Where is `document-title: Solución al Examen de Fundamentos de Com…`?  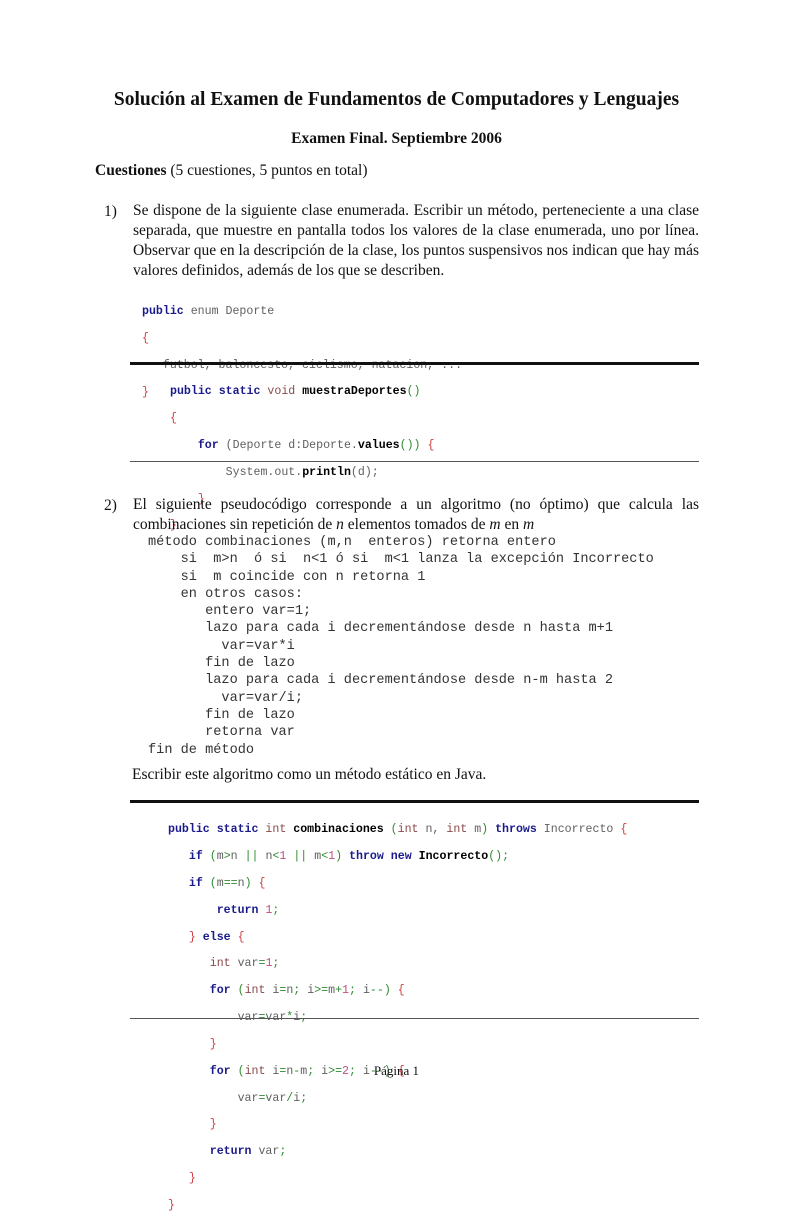
document-title: Solución al Examen de Fundamentos de Com… is located at coordinates (396, 99).